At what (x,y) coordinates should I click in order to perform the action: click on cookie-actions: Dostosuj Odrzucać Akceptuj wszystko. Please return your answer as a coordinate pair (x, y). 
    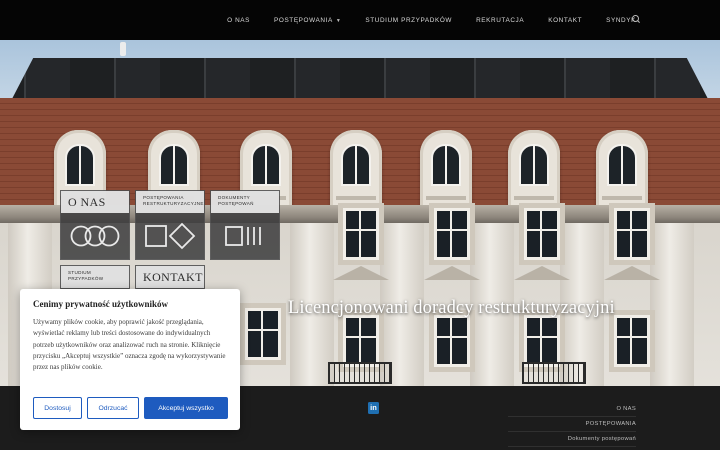
    Looking at the image, I should click on (130, 408).